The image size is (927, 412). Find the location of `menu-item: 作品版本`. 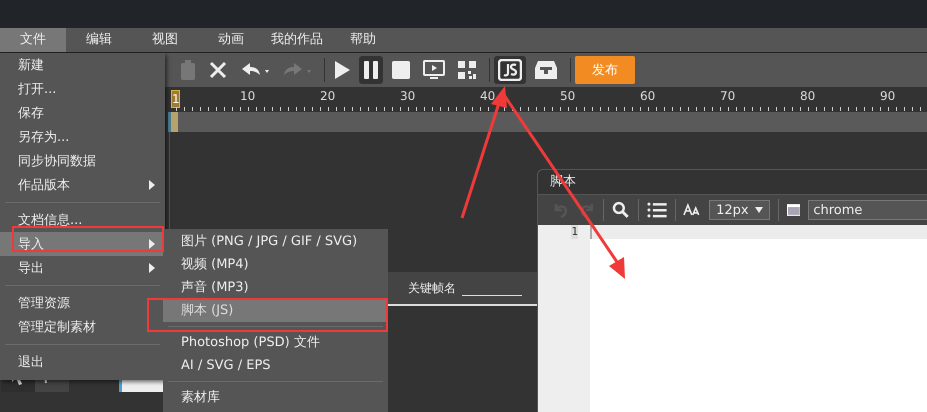

menu-item: 作品版本 is located at coordinates (82, 185).